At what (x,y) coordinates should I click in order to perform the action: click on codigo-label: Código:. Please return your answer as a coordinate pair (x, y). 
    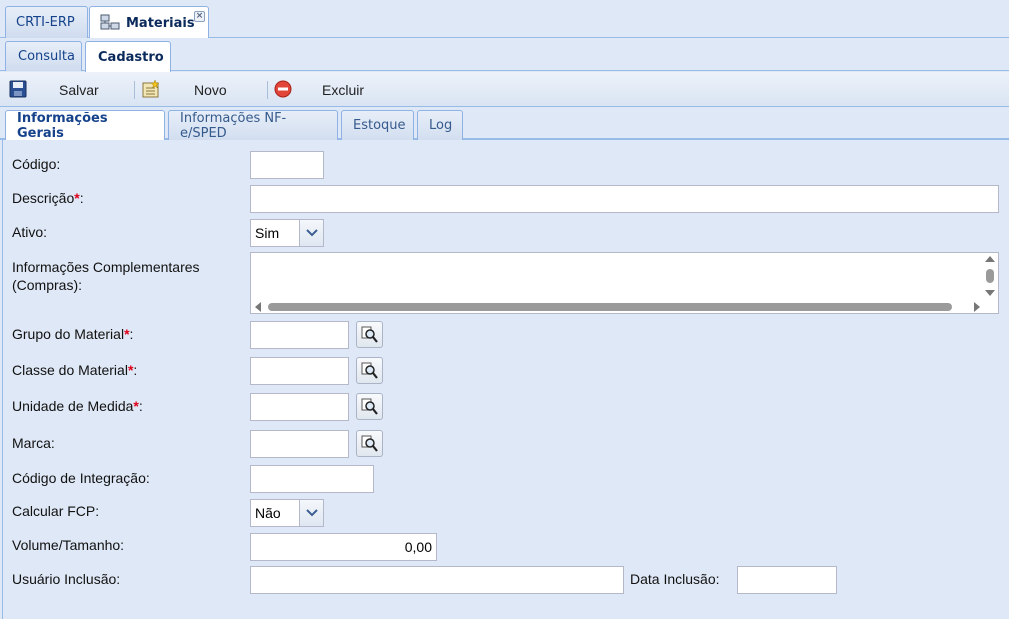
    Looking at the image, I should click on (36, 164).